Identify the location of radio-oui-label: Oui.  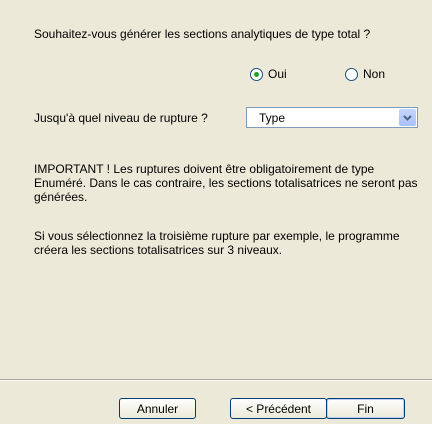
(277, 74).